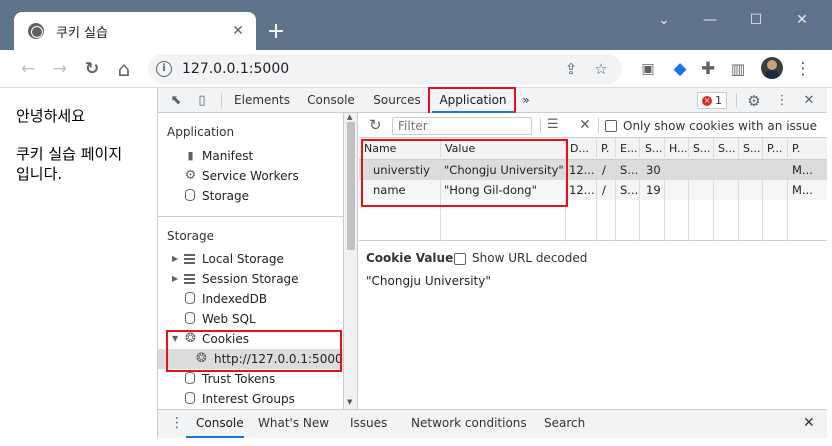  What do you see at coordinates (351, 186) in the screenshot?
I see `scrollbar-thumb` at bounding box center [351, 186].